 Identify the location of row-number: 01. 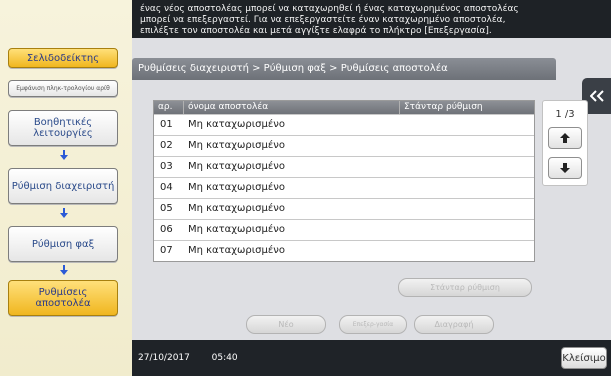
(166, 124).